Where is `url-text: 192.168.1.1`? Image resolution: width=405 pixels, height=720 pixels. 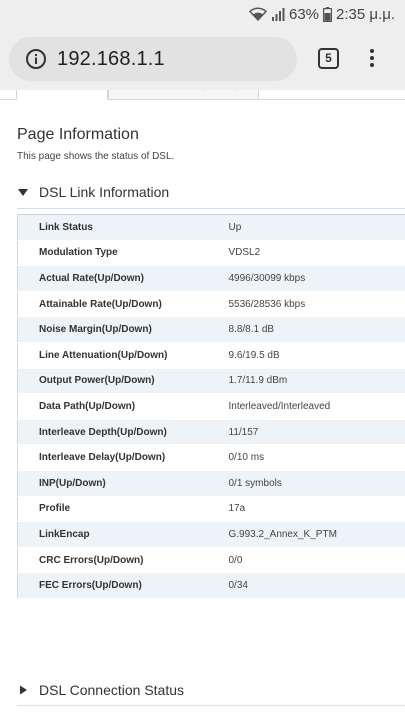
url-text: 192.168.1.1 is located at coordinates (111, 59).